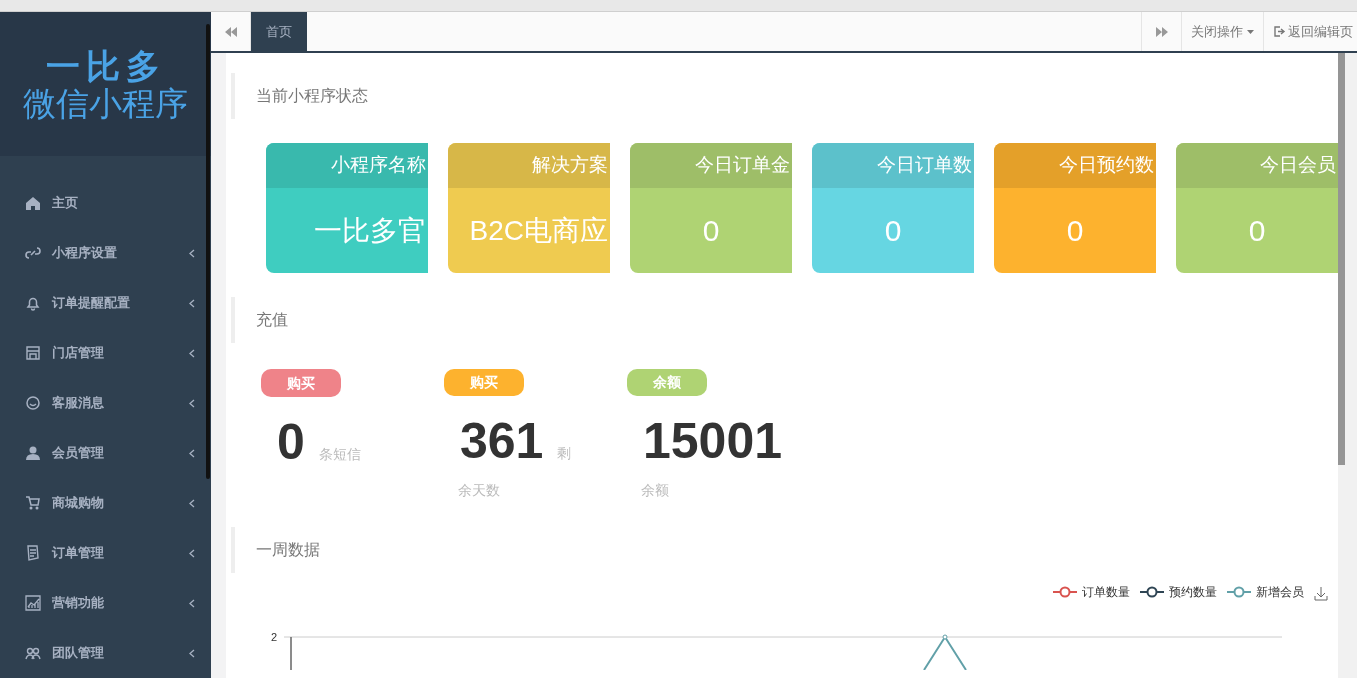  Describe the element at coordinates (655, 490) in the screenshot. I see `unit-label: 余额` at that location.